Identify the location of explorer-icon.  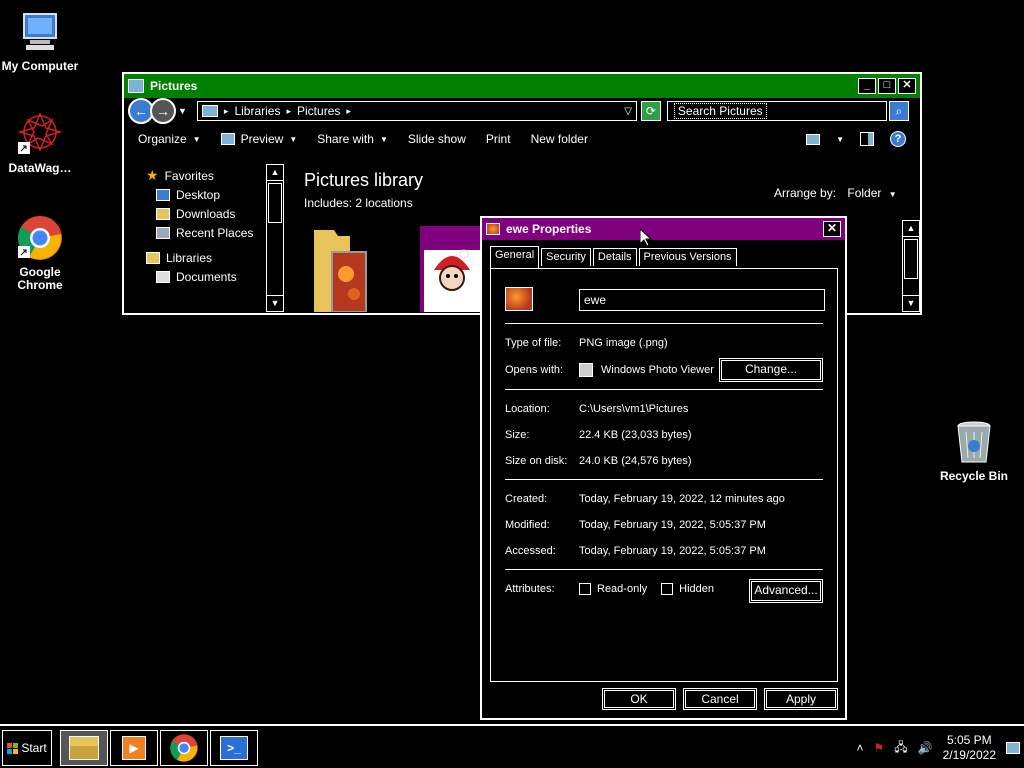
(84, 748).